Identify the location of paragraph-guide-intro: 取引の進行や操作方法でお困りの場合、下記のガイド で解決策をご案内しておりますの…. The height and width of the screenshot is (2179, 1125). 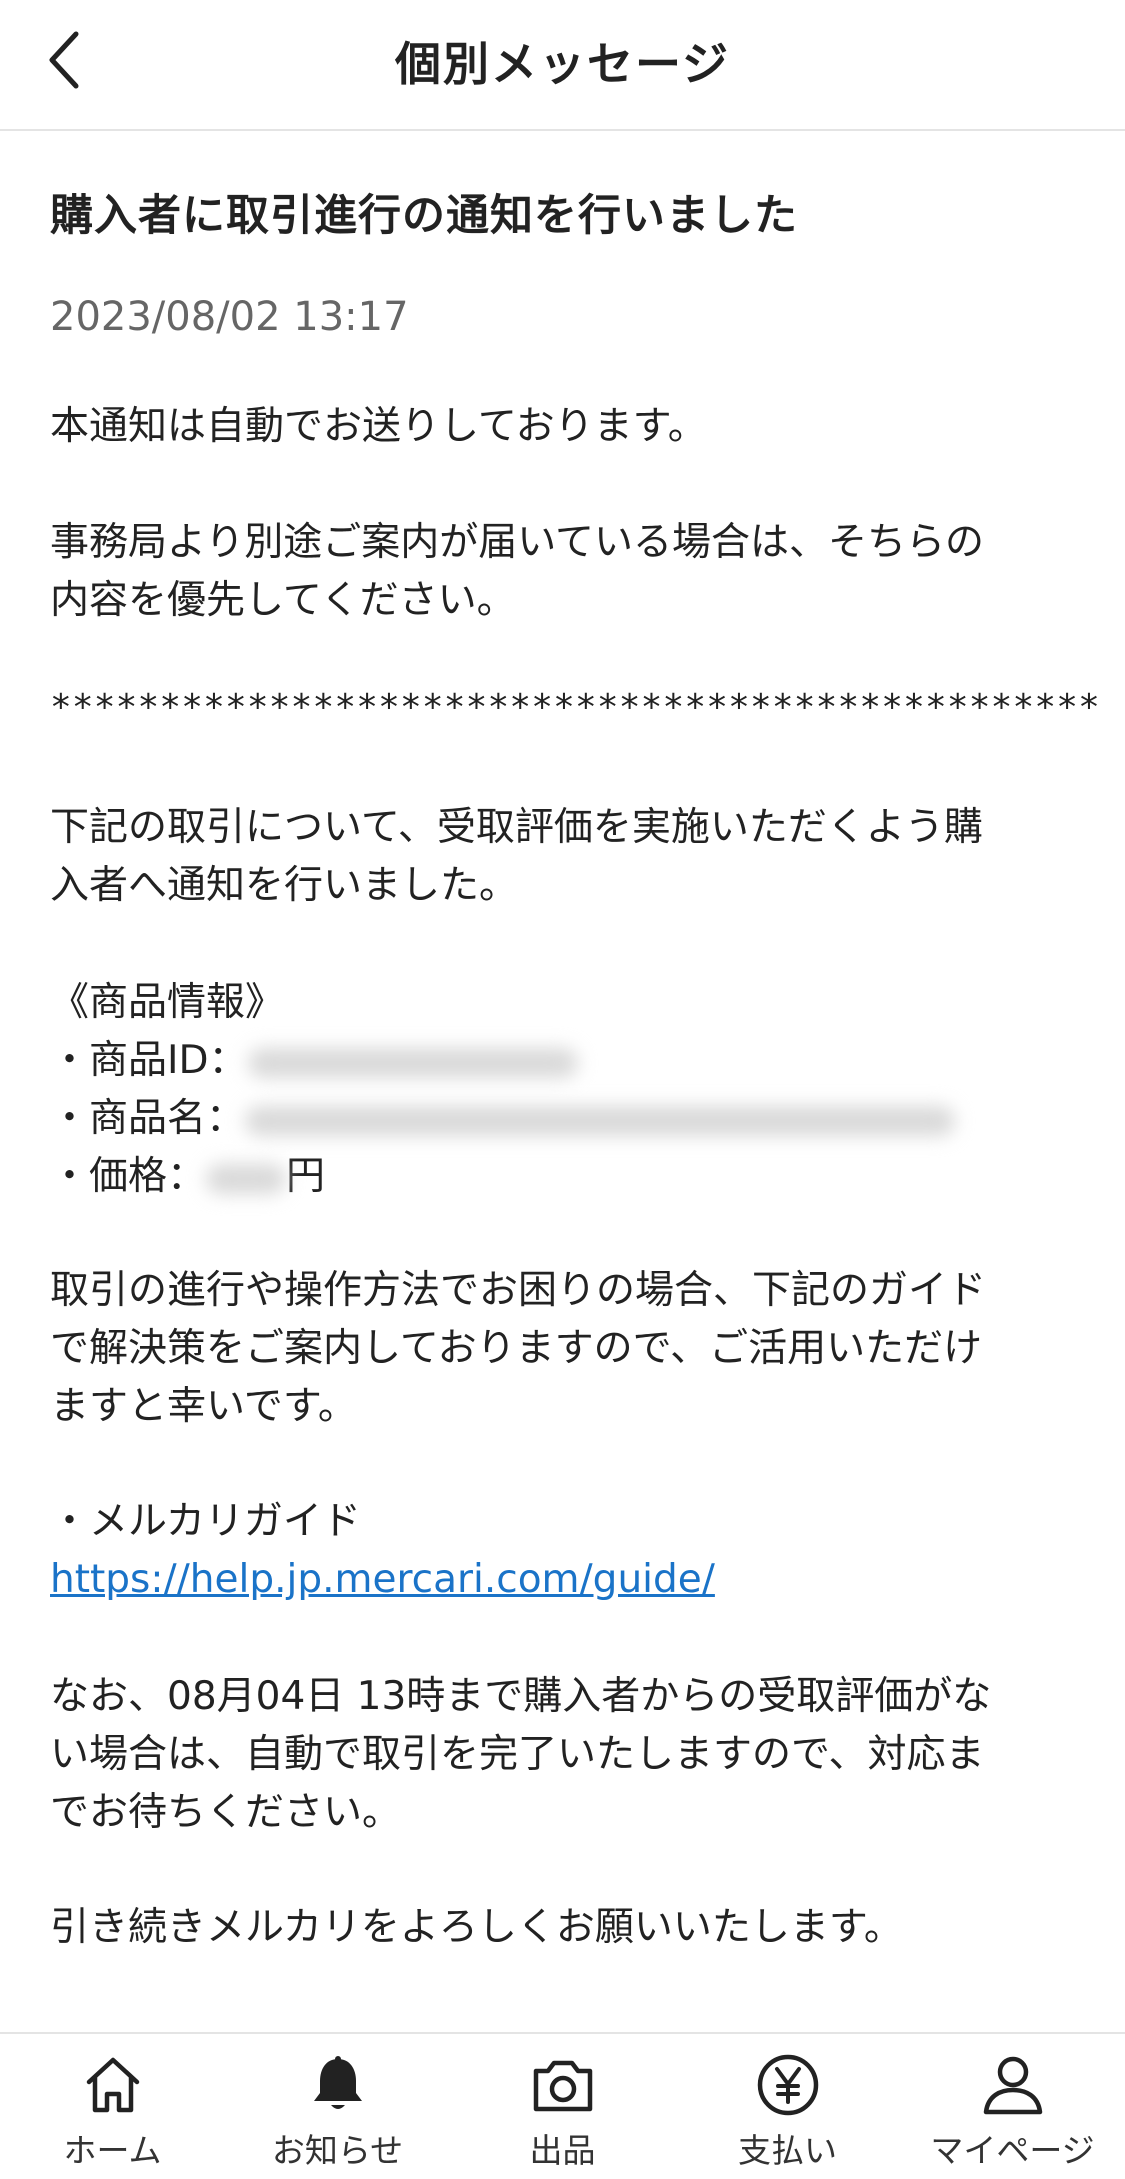
(518, 1349).